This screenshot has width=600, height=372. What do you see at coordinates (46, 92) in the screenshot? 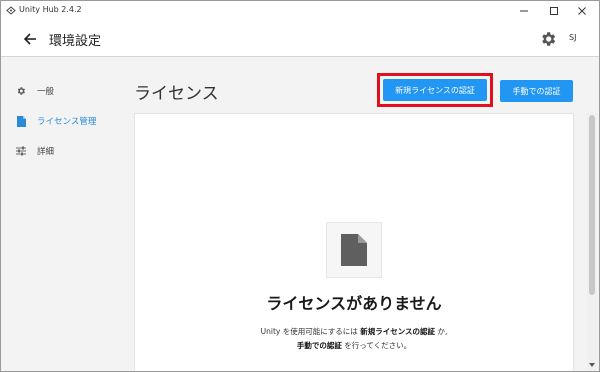
I see `sidebar-item-label: 一般` at bounding box center [46, 92].